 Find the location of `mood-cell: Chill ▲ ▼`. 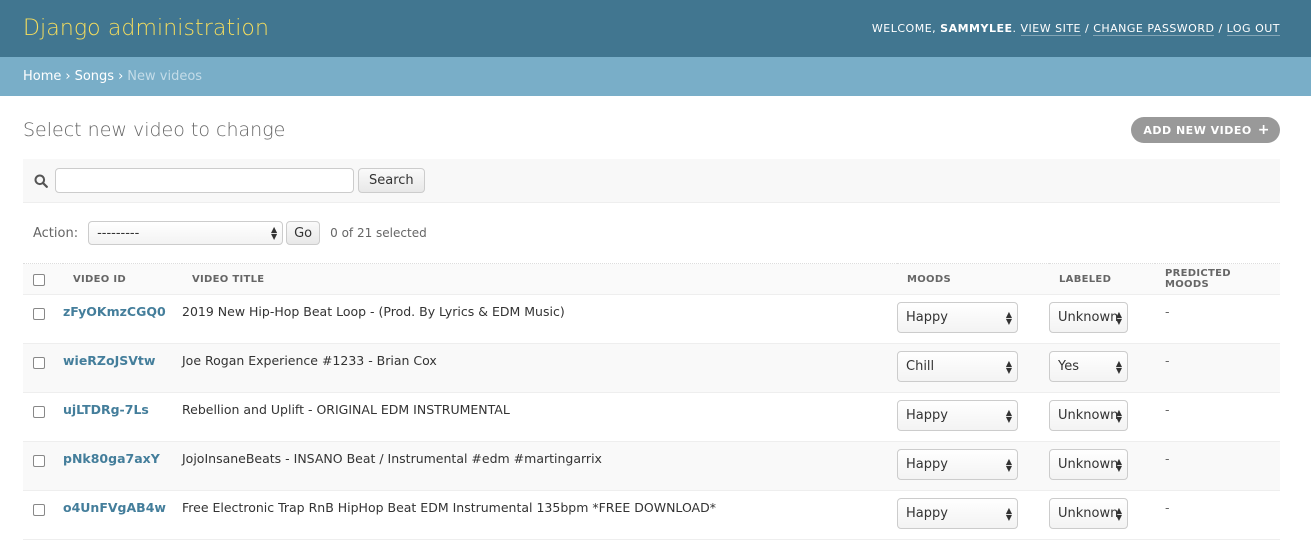

mood-cell: Chill ▲ ▼ is located at coordinates (973, 368).